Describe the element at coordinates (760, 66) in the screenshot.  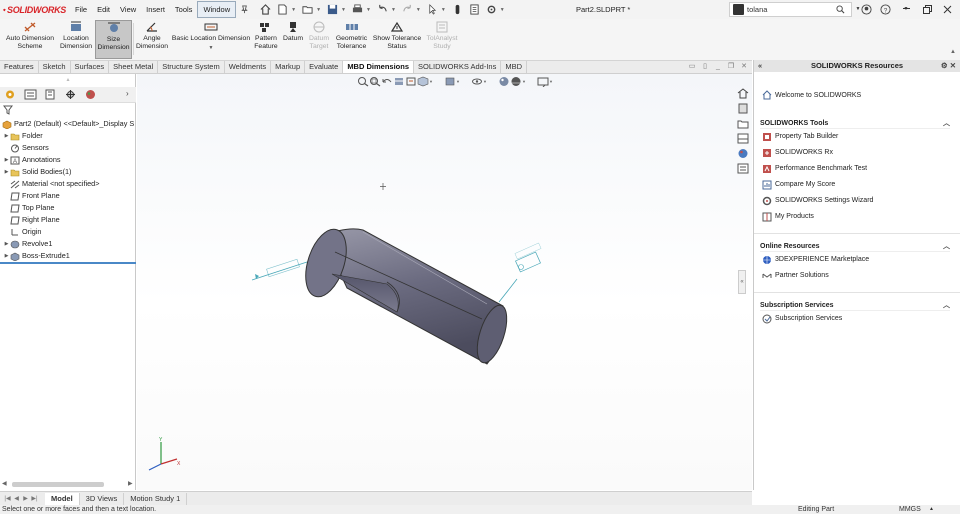
I see `collapse-pane-icon: «` at that location.